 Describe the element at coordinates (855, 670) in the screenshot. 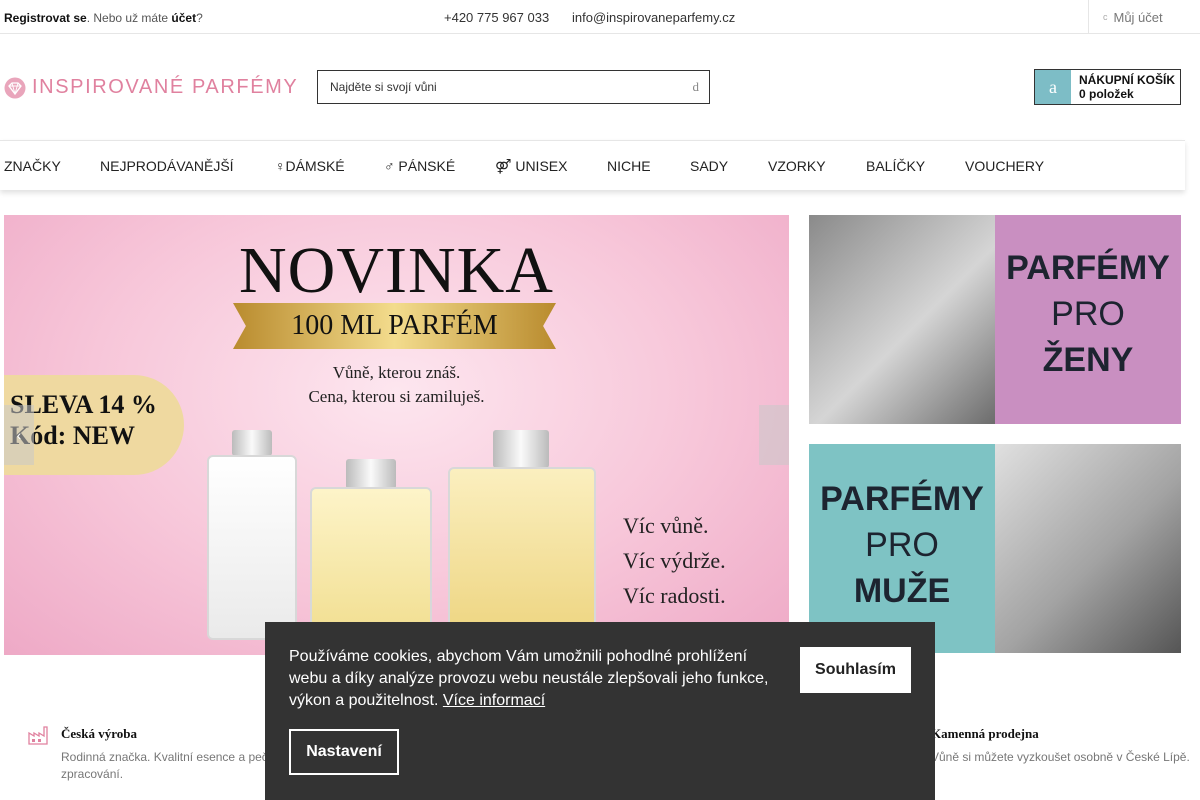

I see `cookie-agree-button: Souhlasím` at that location.